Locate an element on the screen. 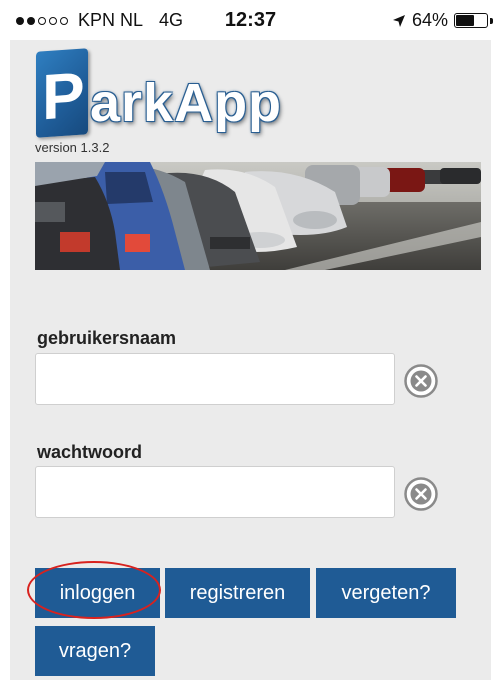 This screenshot has height=686, width=501. password-label: wachtwoord is located at coordinates (90, 452).